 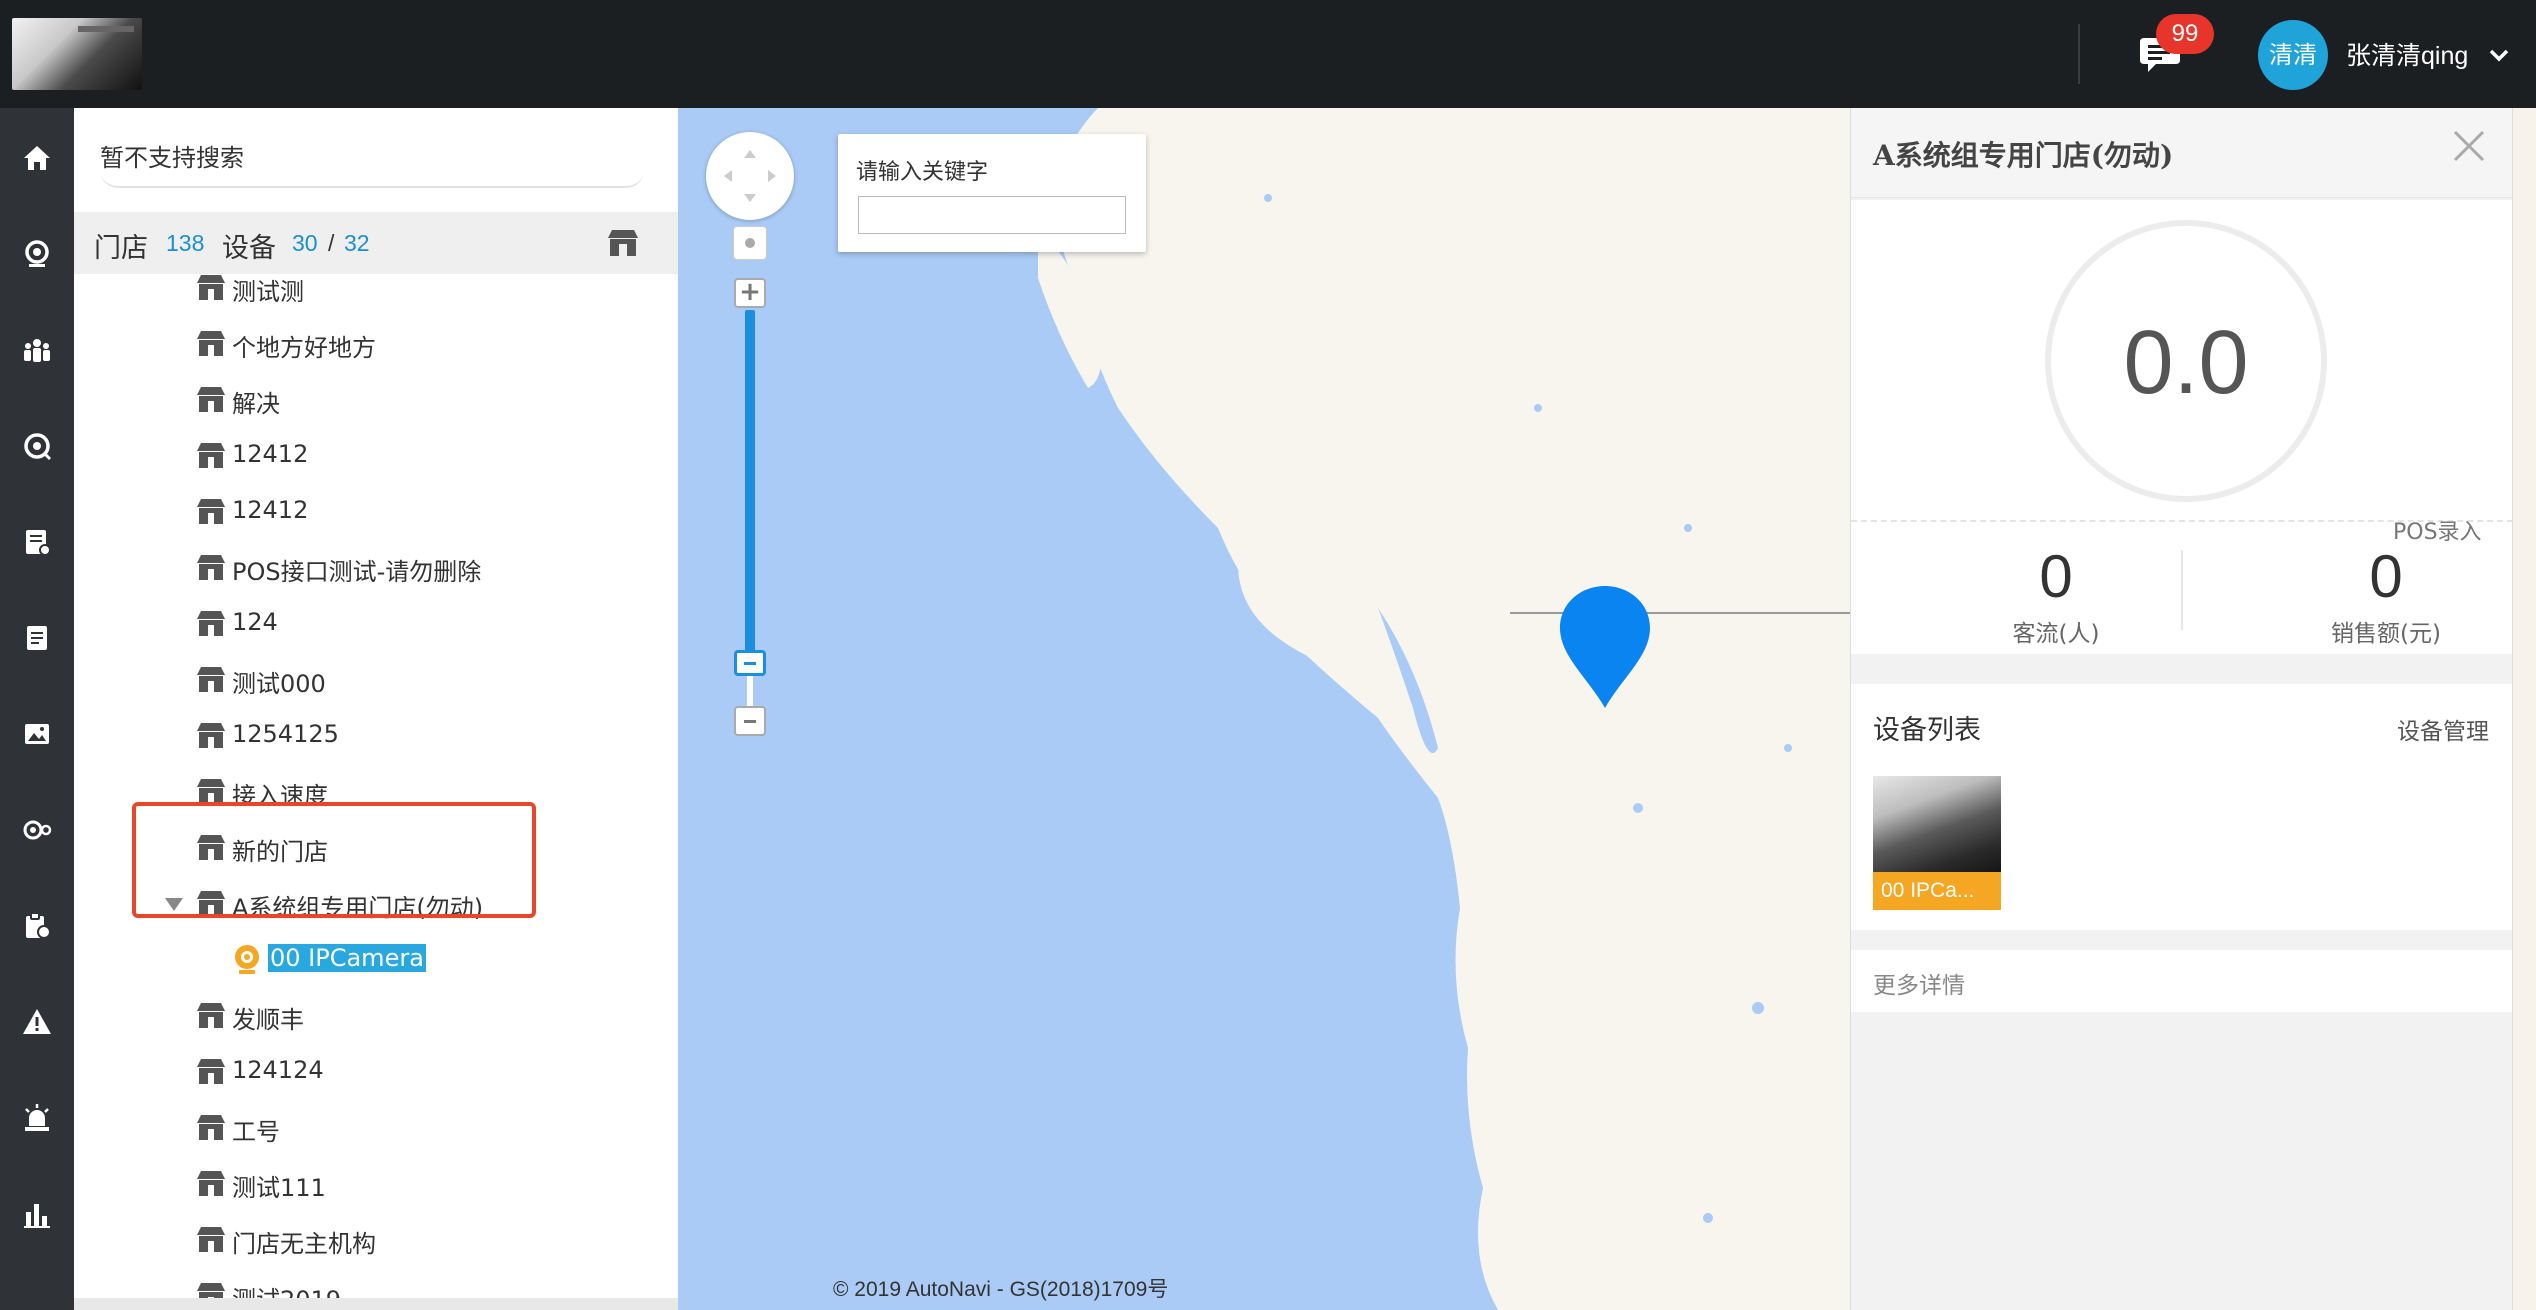 What do you see at coordinates (376, 1128) in the screenshot?
I see `tree-store-item: 工号` at bounding box center [376, 1128].